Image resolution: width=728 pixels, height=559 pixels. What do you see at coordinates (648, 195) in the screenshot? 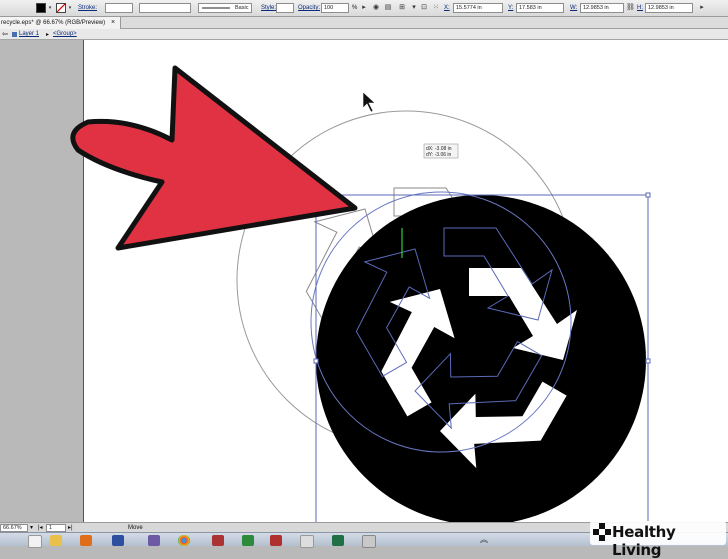
I see `bounding-box-handle-top-right` at bounding box center [648, 195].